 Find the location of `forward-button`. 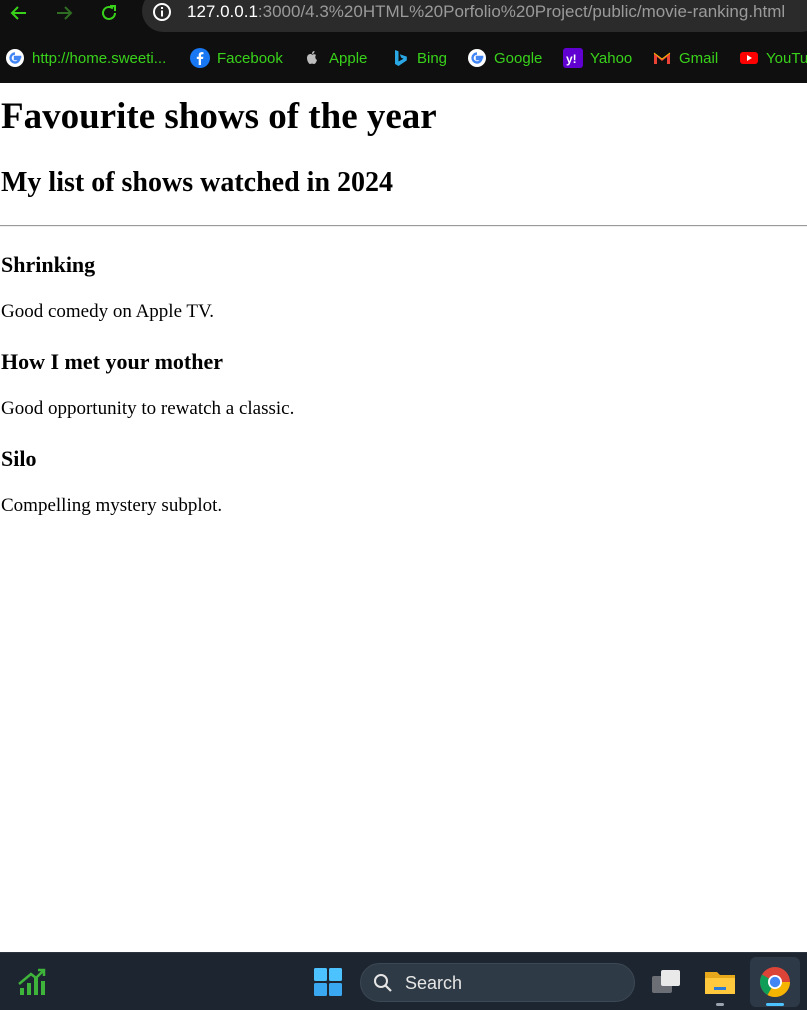

forward-button is located at coordinates (64, 13).